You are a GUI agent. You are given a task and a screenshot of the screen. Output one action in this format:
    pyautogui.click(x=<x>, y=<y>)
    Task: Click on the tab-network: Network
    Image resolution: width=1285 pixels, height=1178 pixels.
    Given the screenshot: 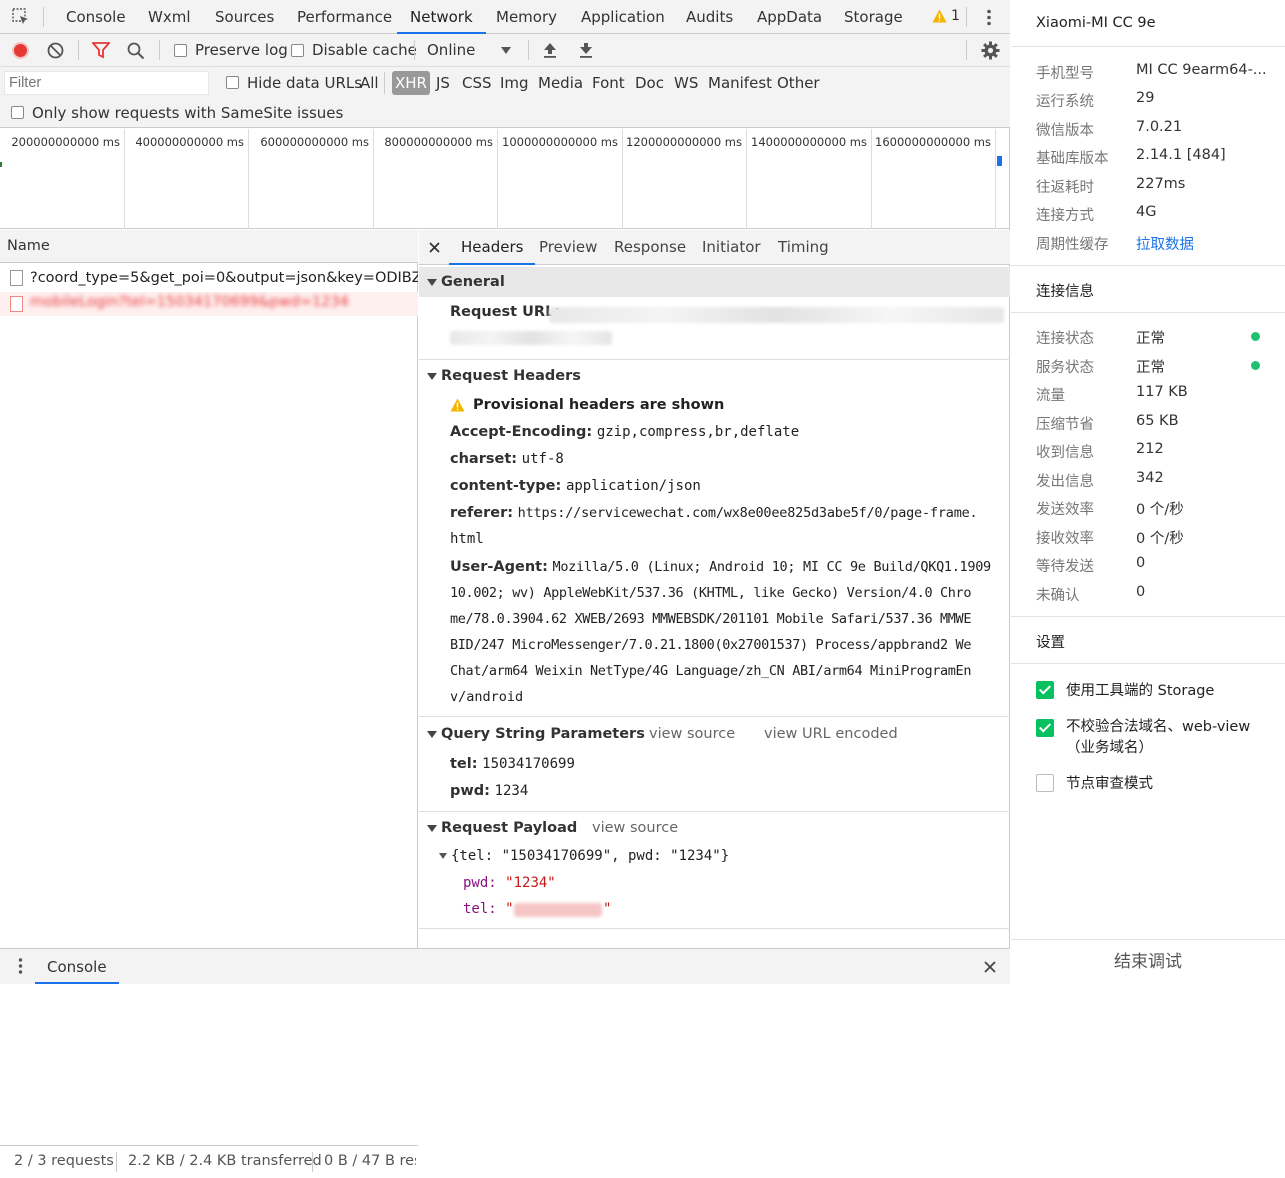 What is the action you would take?
    pyautogui.click(x=441, y=17)
    